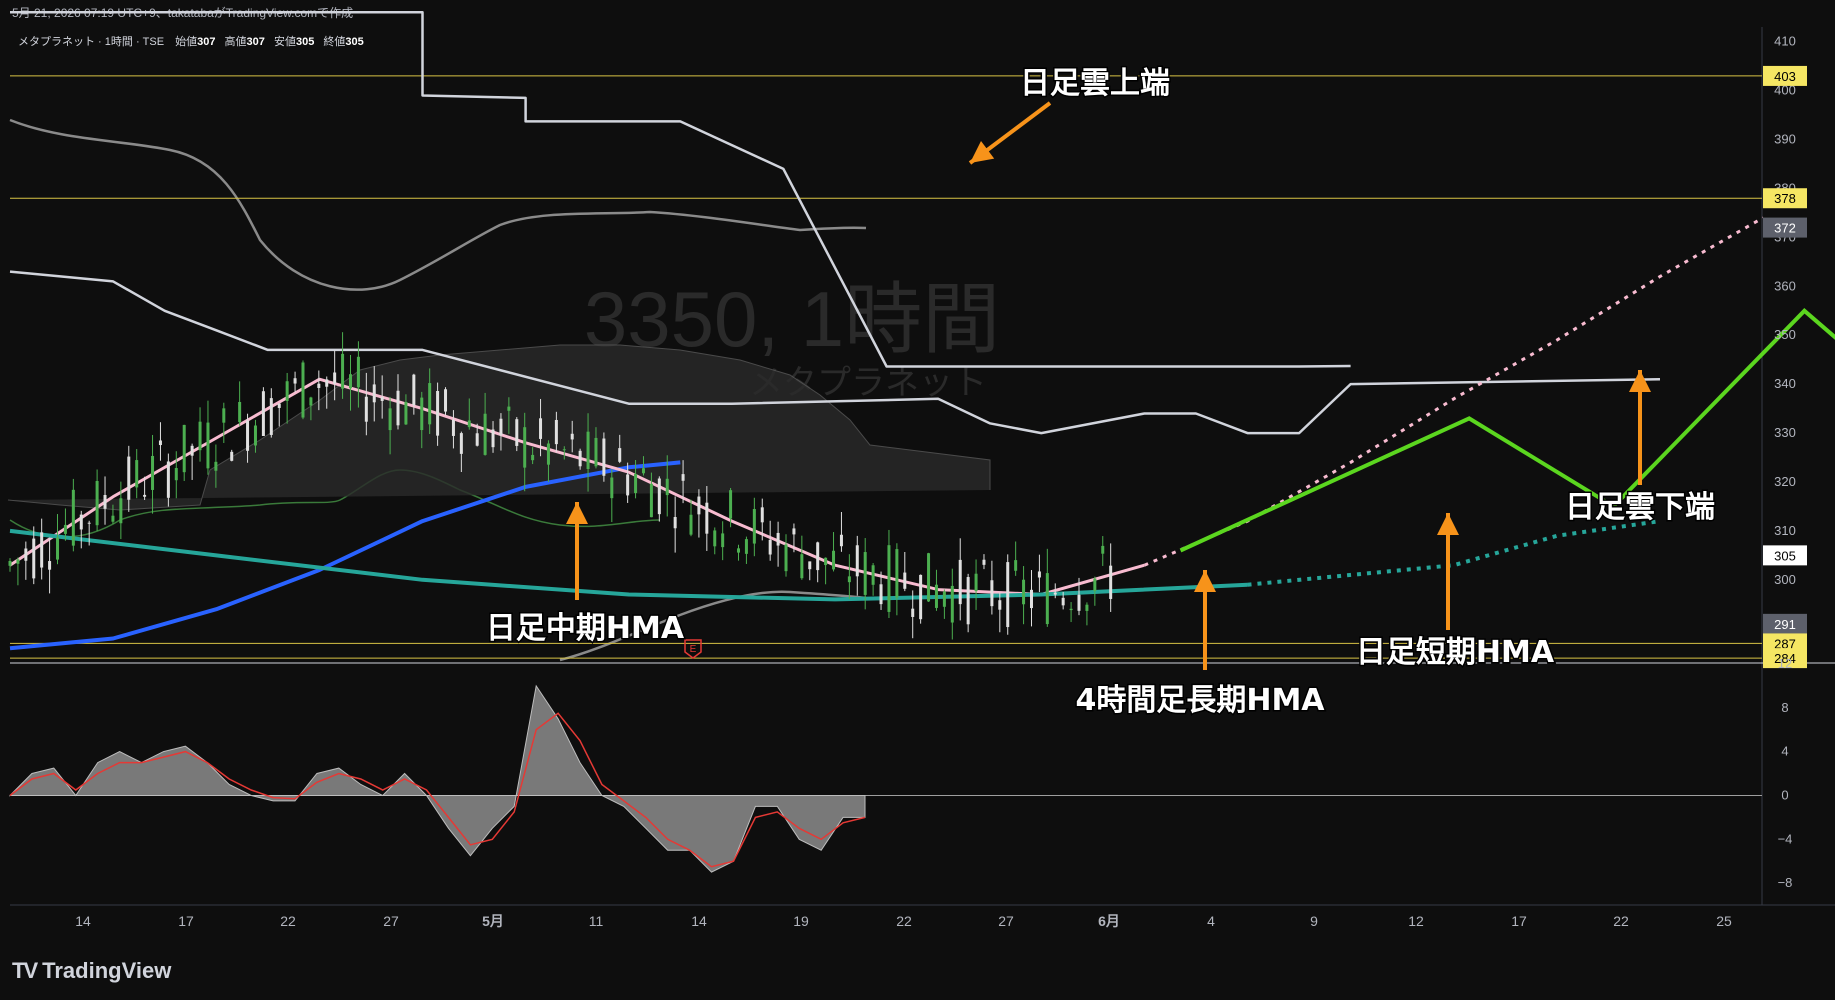  I want to click on price-tick: 390, so click(1785, 139).